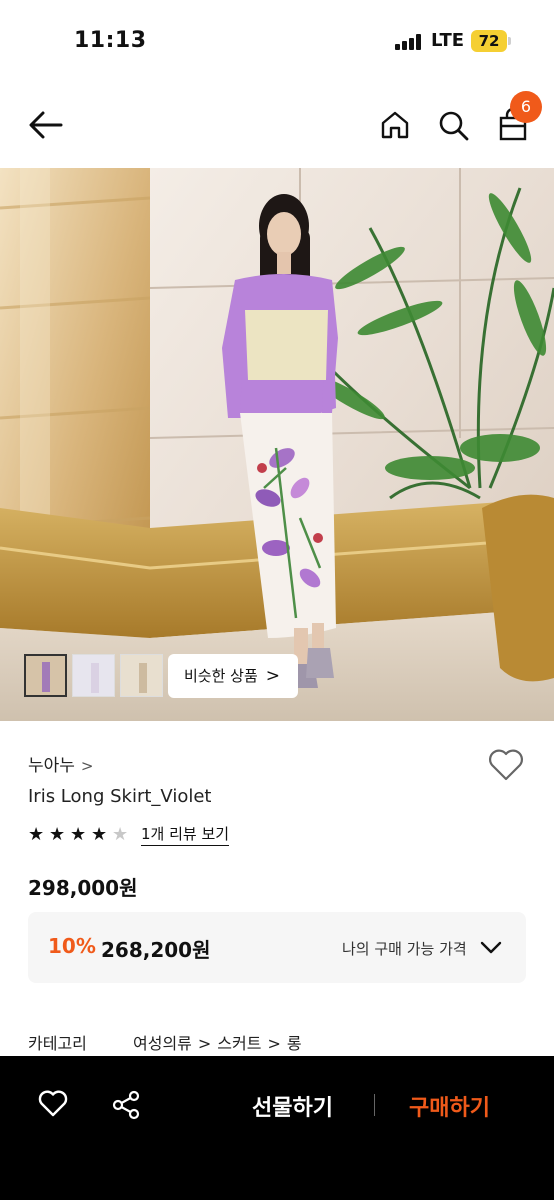 The height and width of the screenshot is (1200, 554). I want to click on discount-percent: 10%, so click(72, 946).